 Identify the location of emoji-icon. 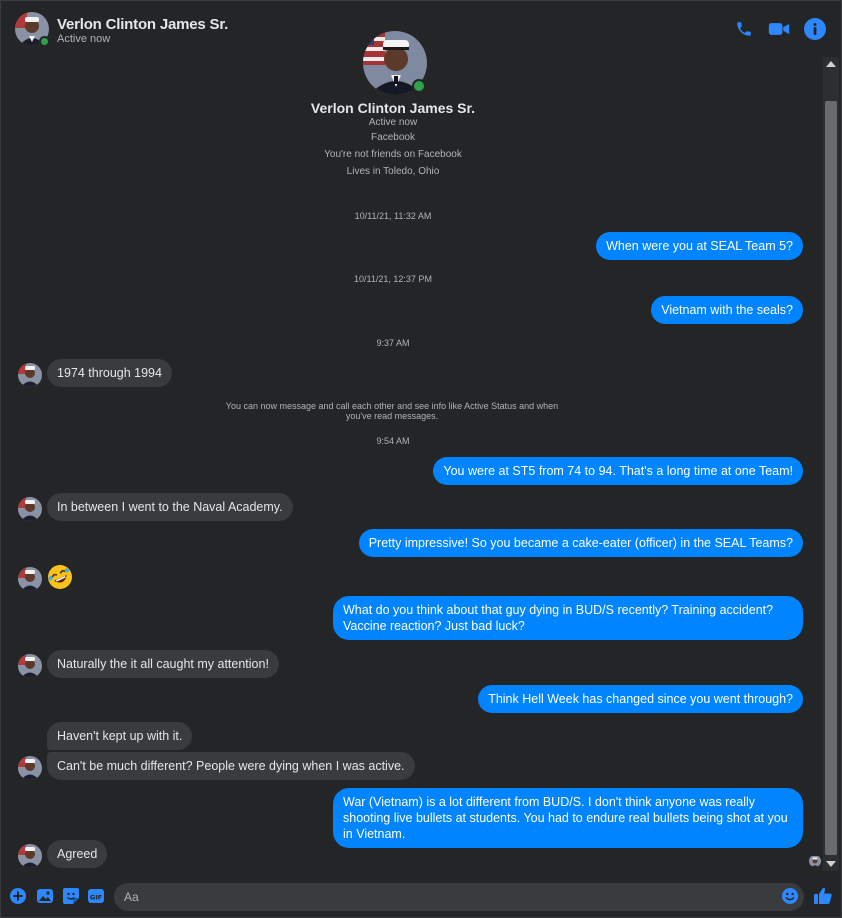
(790, 896).